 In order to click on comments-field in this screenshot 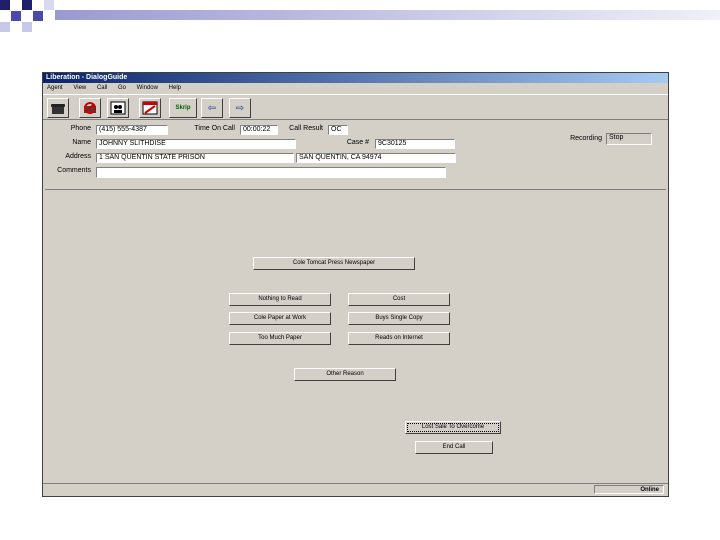, I will do `click(271, 172)`.